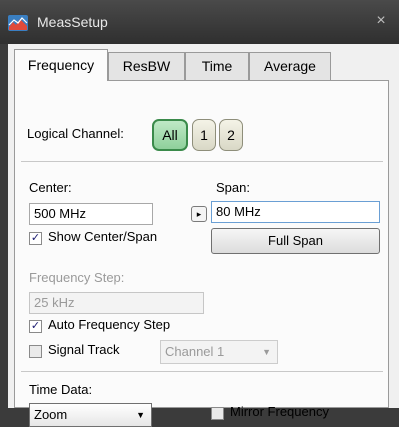 Image resolution: width=399 pixels, height=427 pixels. I want to click on center-label: Center:, so click(50, 187).